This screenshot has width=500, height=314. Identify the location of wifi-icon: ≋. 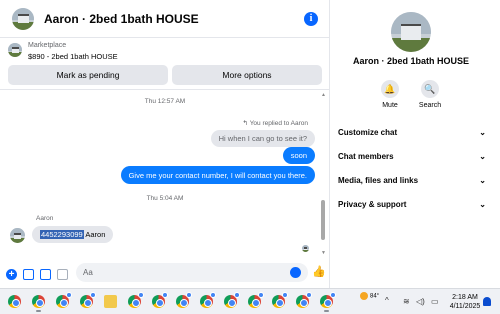
(406, 301).